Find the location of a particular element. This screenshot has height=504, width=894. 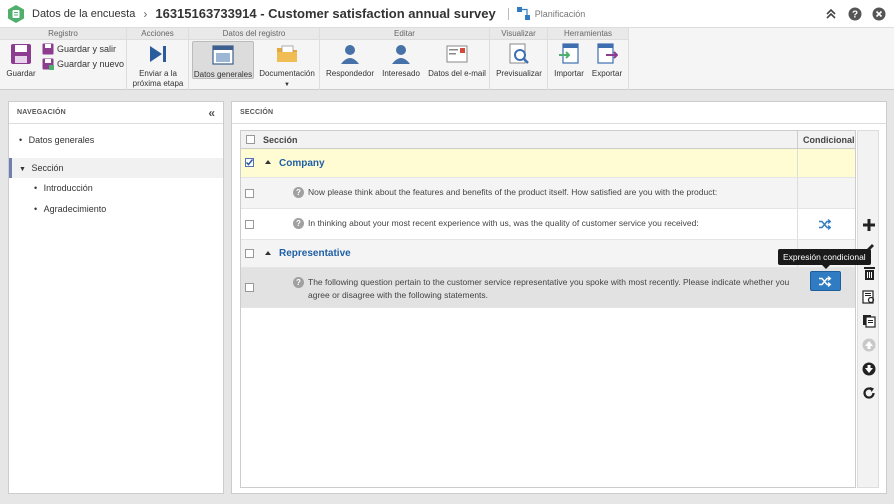

nav-item-general-data: • Datos generales is located at coordinates (56, 140).